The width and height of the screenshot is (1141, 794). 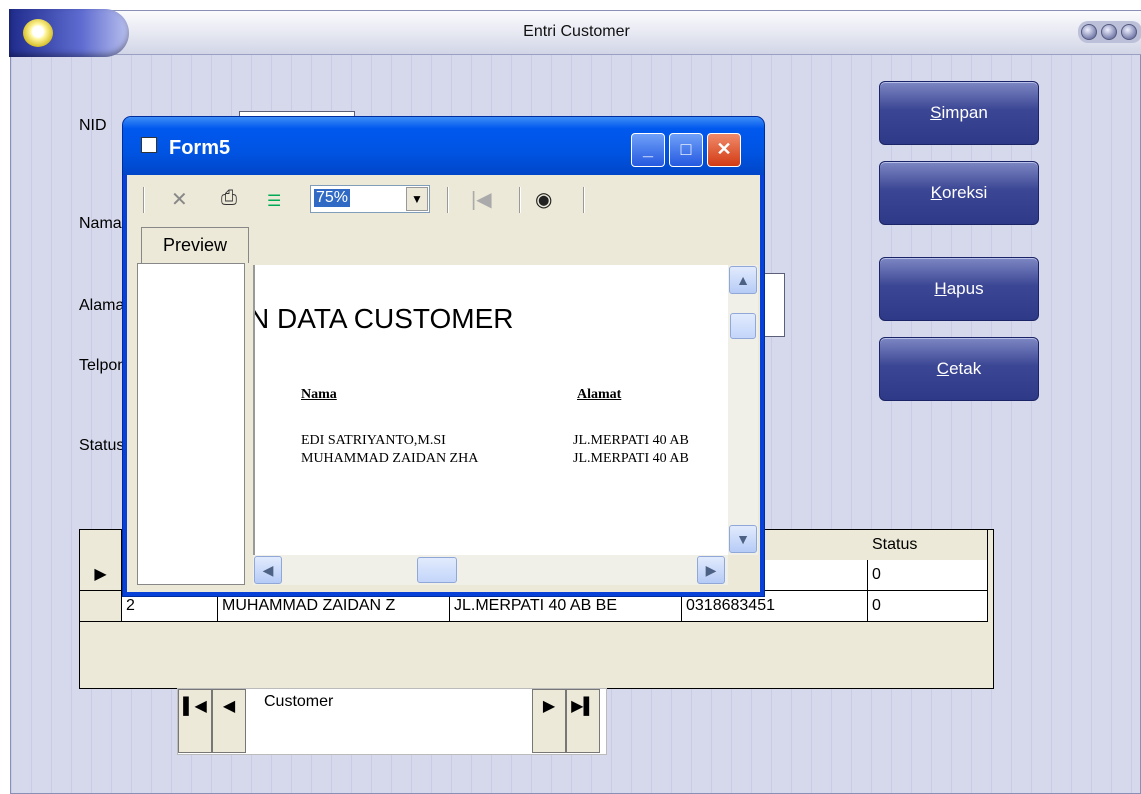 I want to click on window-controls, so click(x=1109, y=32).